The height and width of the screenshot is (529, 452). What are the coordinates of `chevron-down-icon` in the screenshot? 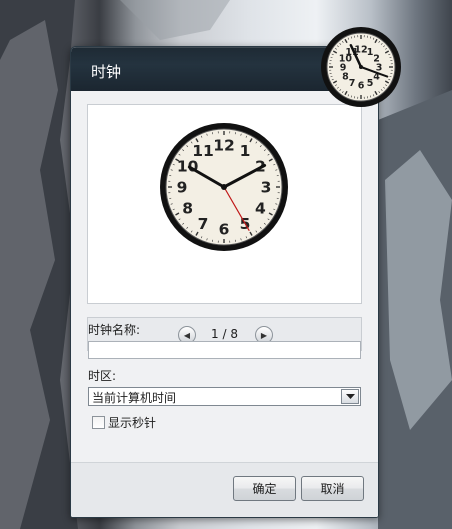 It's located at (350, 396).